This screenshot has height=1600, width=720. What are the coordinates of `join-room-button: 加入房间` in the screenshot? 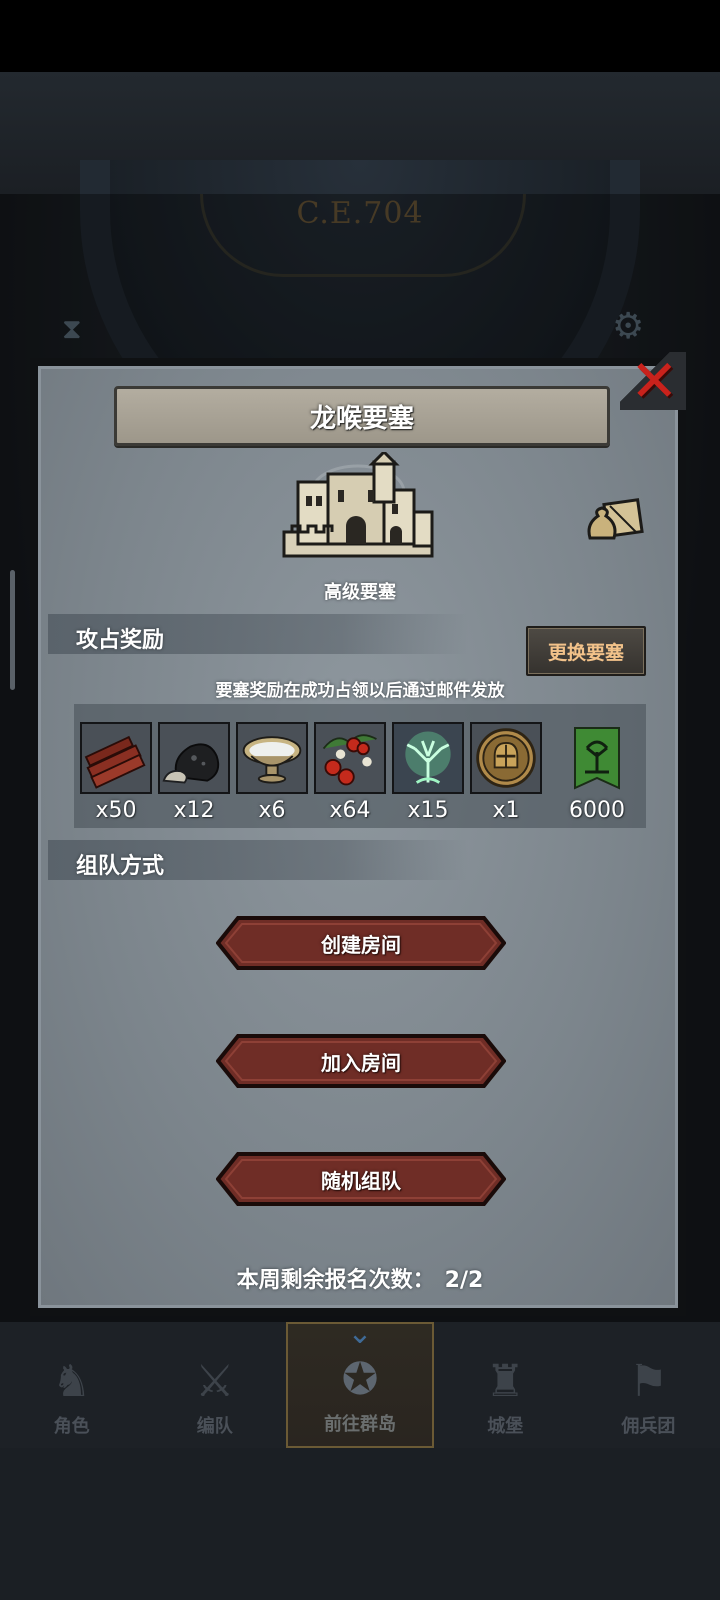 It's located at (361, 1061).